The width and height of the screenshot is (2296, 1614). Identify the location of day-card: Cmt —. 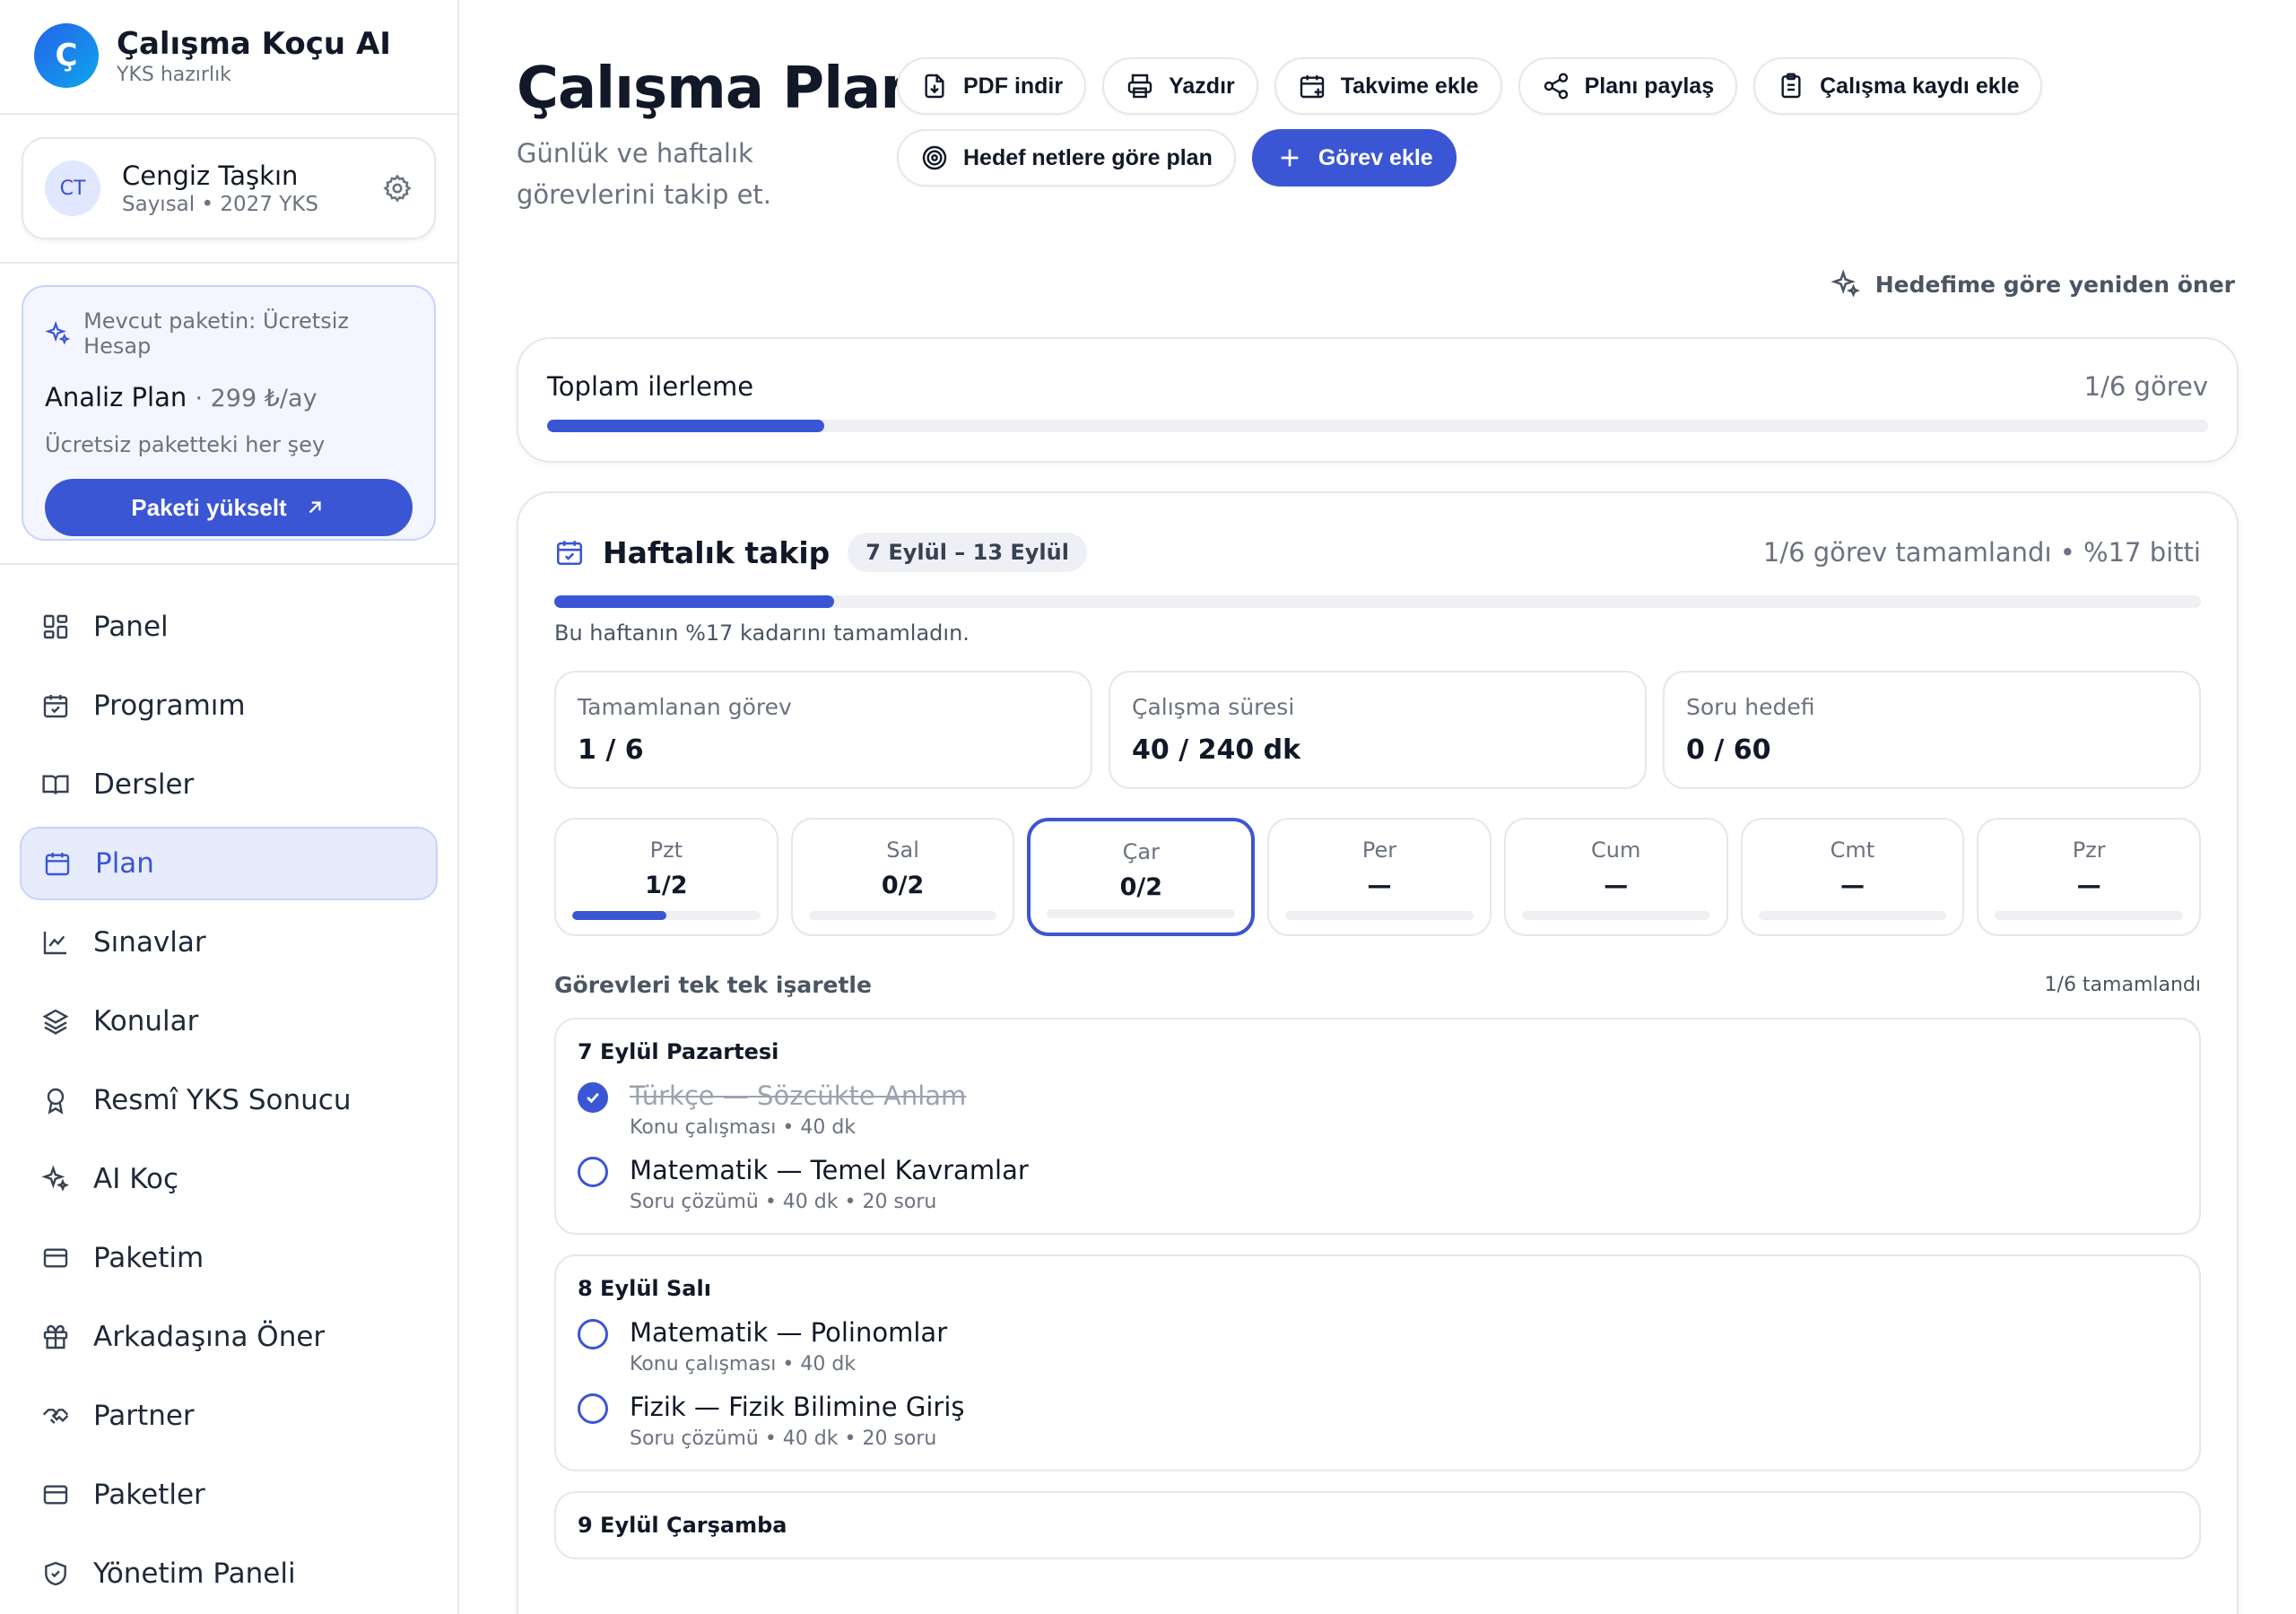
(1852, 877).